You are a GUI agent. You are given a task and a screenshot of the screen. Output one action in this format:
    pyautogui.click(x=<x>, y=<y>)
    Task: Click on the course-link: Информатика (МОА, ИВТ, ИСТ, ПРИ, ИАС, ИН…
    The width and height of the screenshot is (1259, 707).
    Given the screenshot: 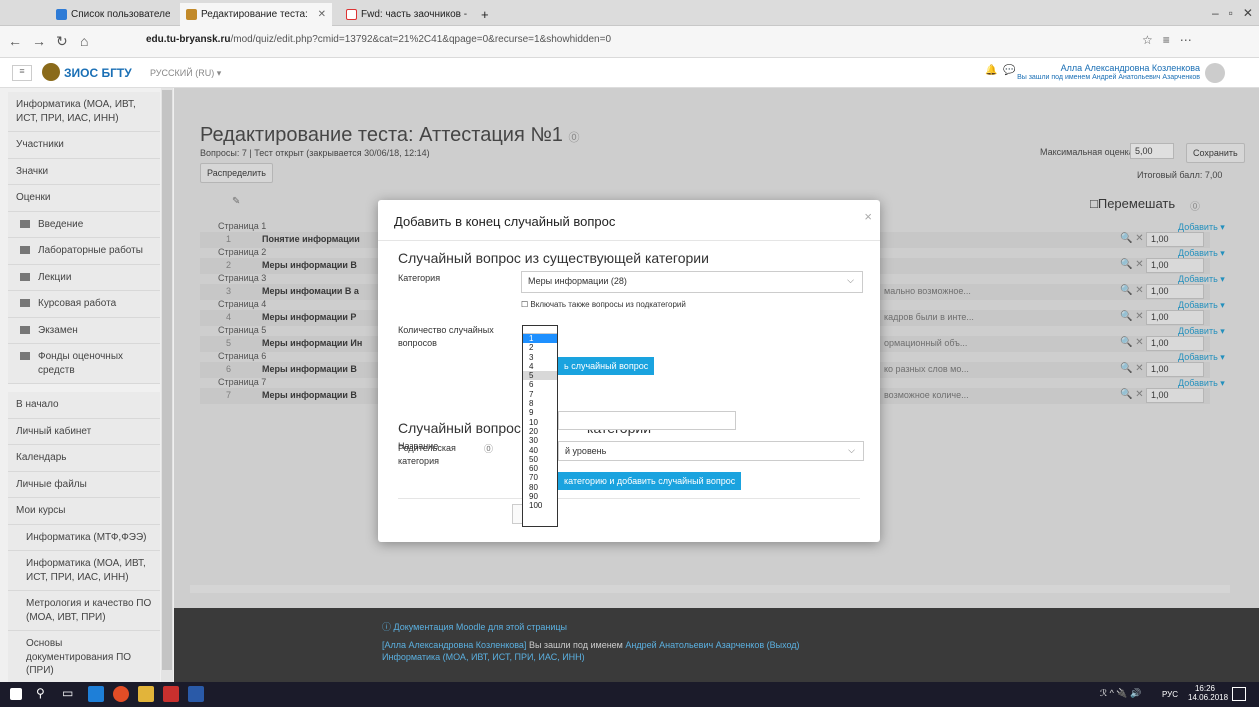 What is the action you would take?
    pyautogui.click(x=483, y=657)
    